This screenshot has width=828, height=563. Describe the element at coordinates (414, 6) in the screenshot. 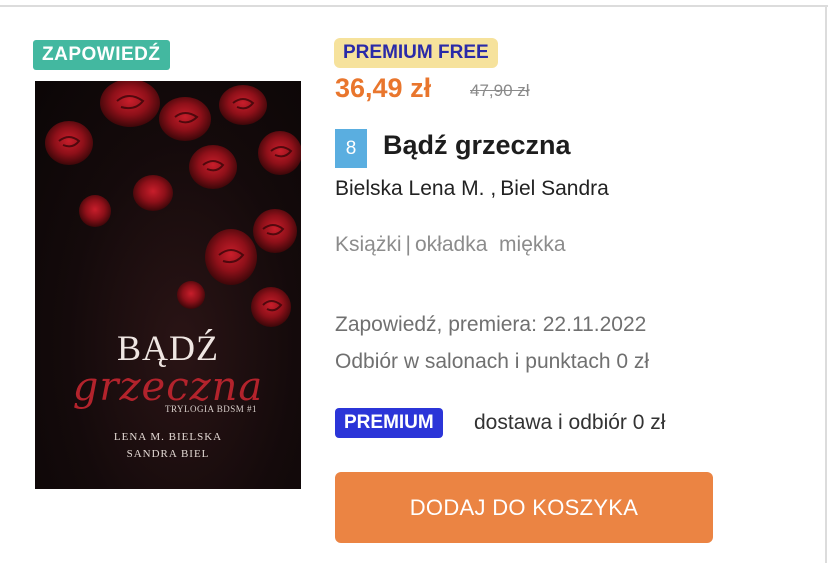

I see `top-divider` at that location.